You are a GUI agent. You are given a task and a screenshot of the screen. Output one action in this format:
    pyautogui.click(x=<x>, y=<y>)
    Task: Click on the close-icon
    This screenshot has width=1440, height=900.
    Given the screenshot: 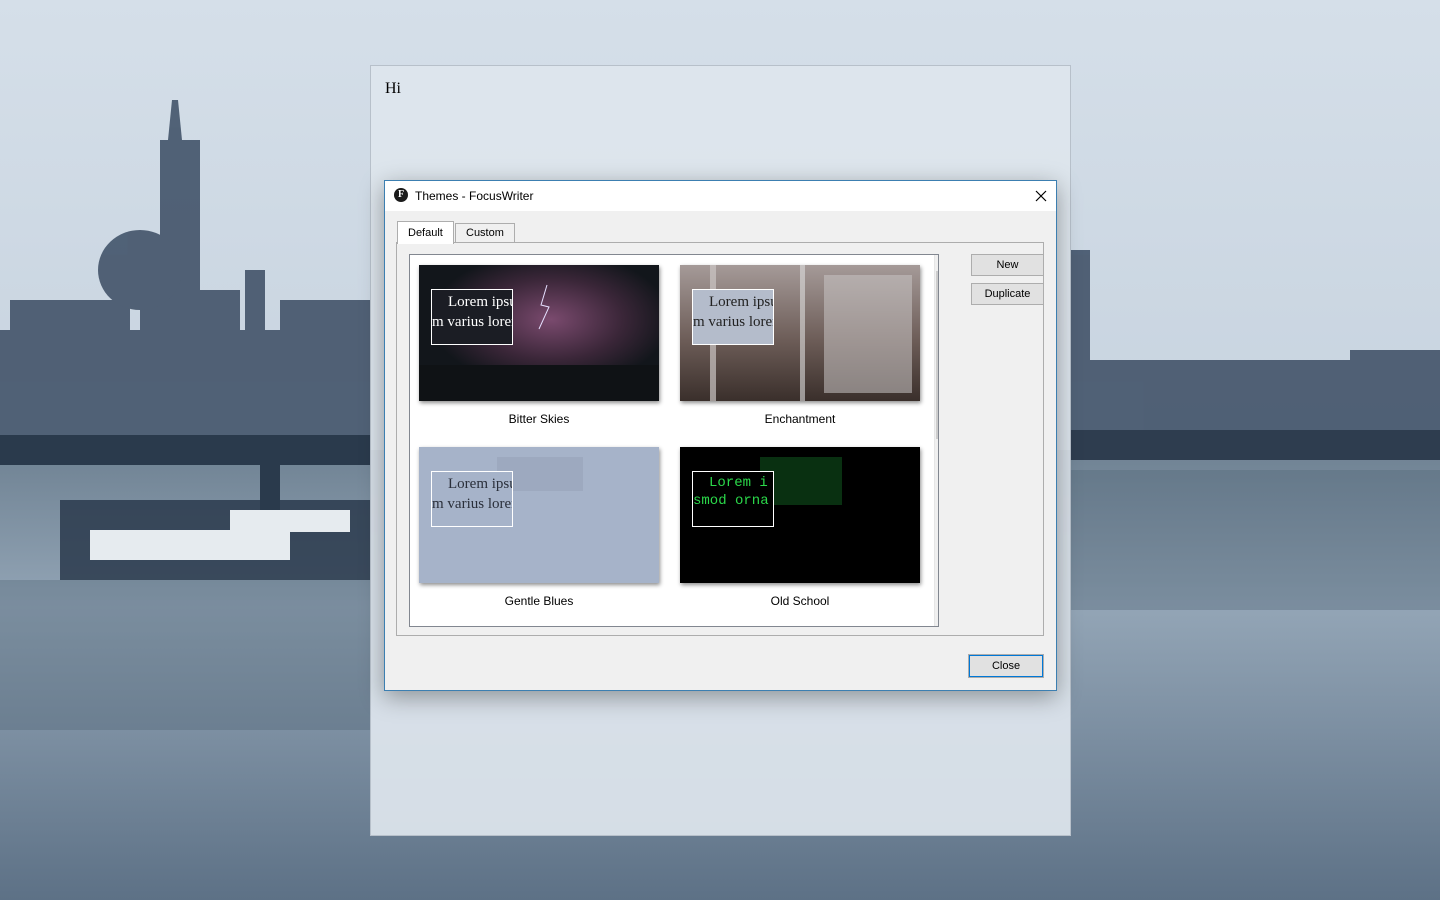 What is the action you would take?
    pyautogui.click(x=1041, y=196)
    